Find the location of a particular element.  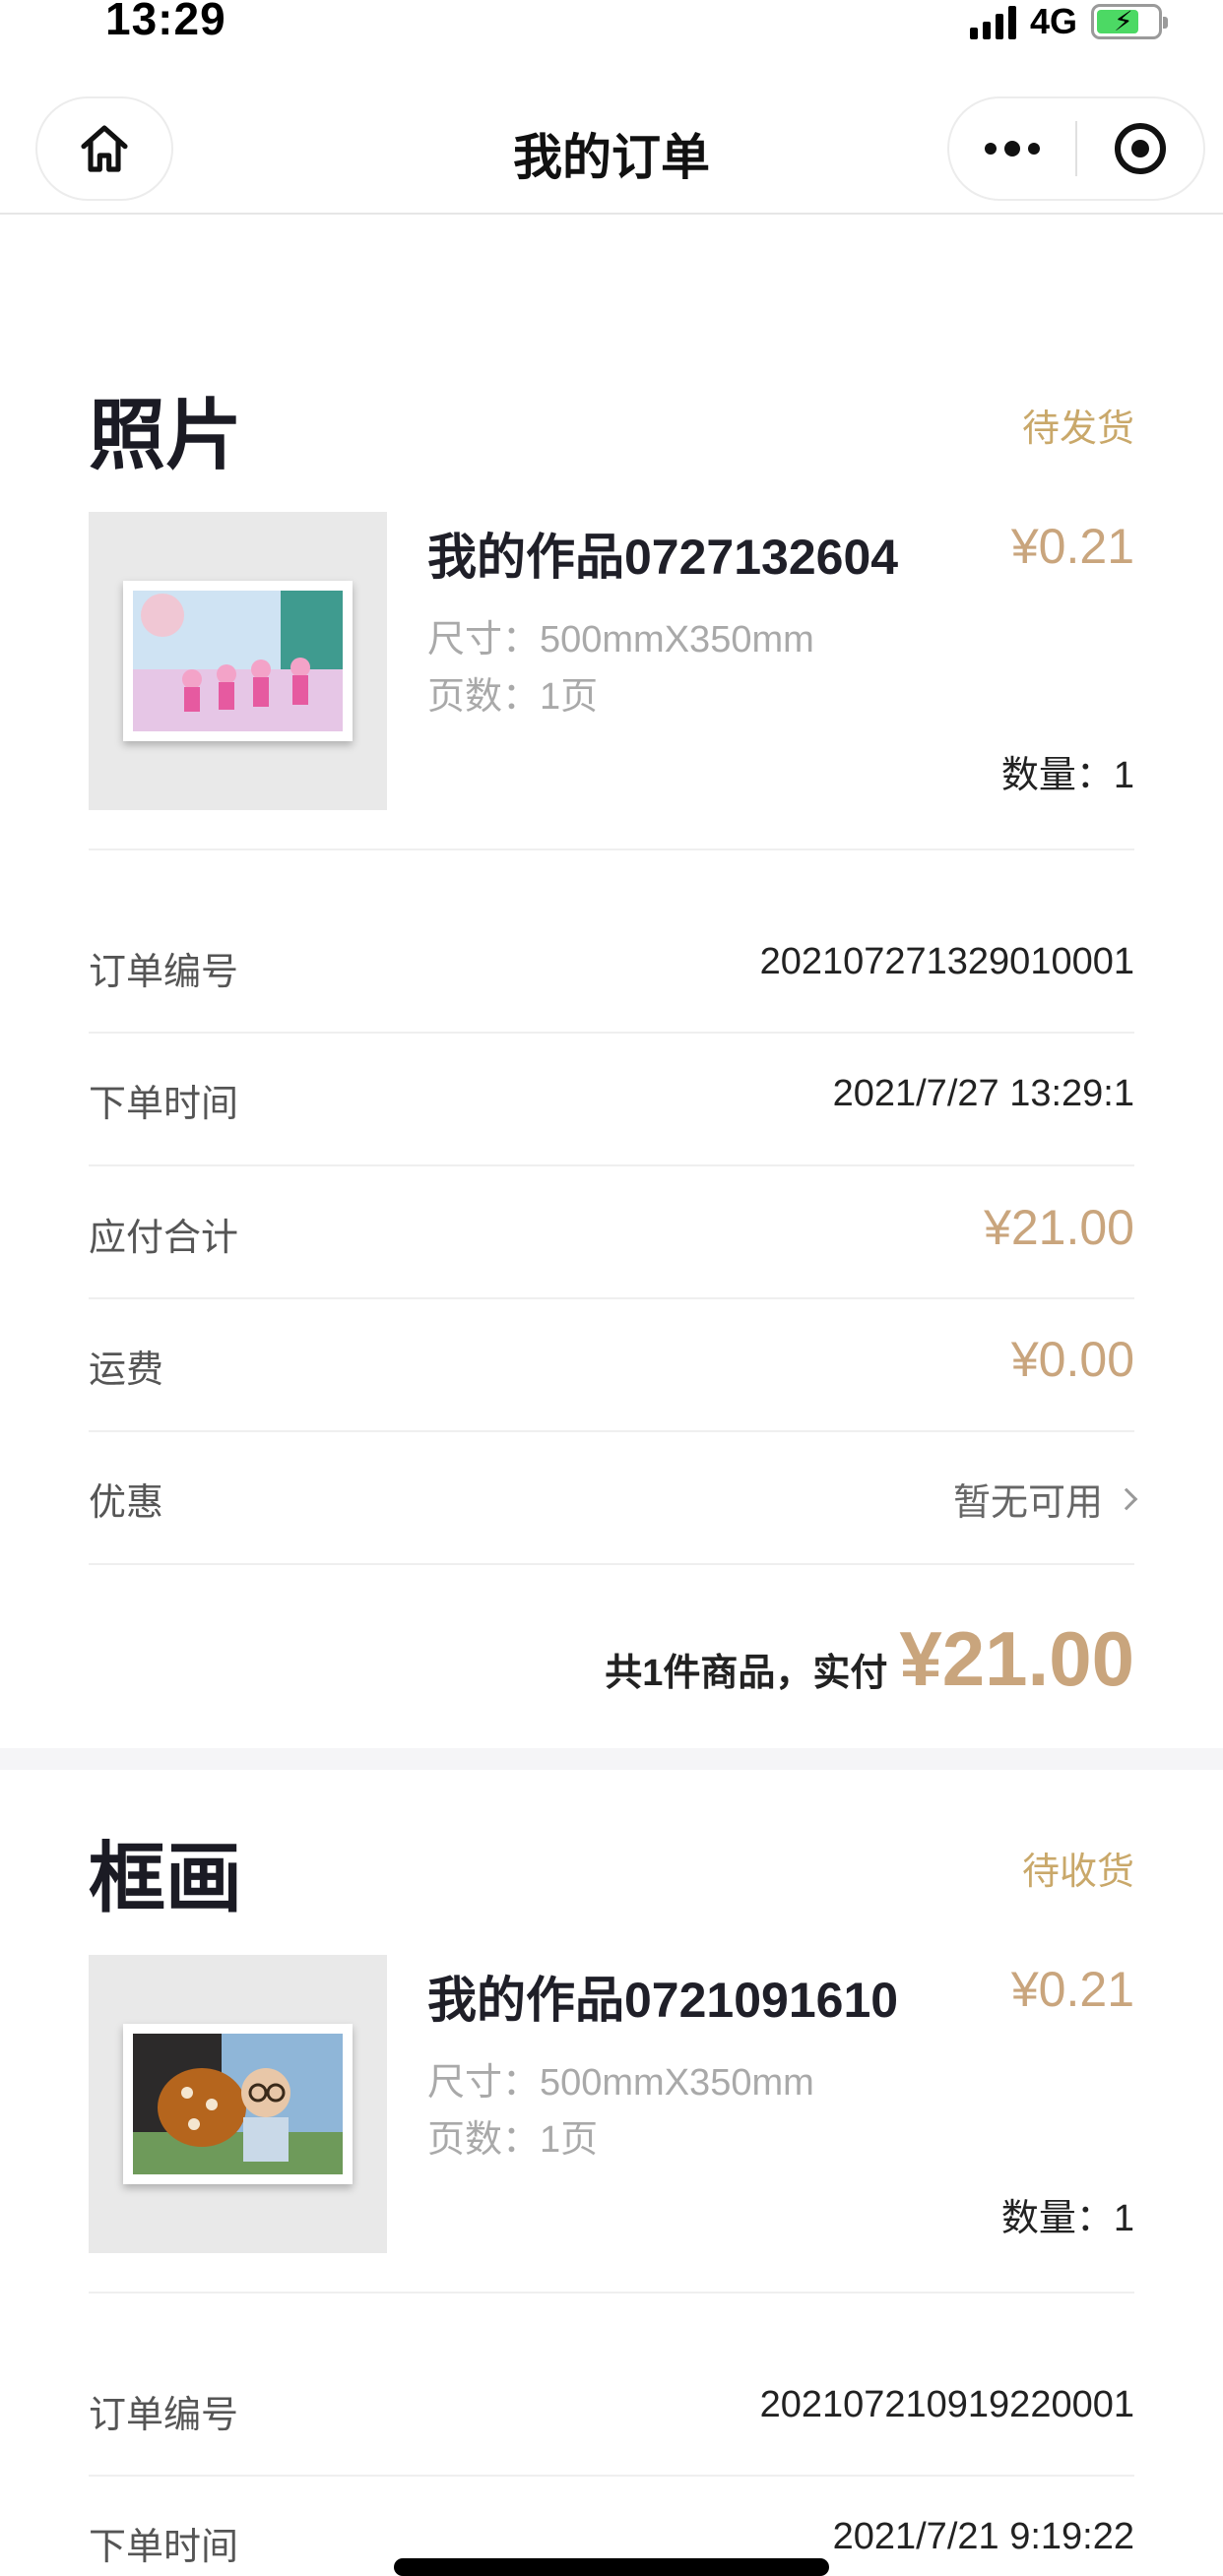

home-indicator is located at coordinates (611, 2567).